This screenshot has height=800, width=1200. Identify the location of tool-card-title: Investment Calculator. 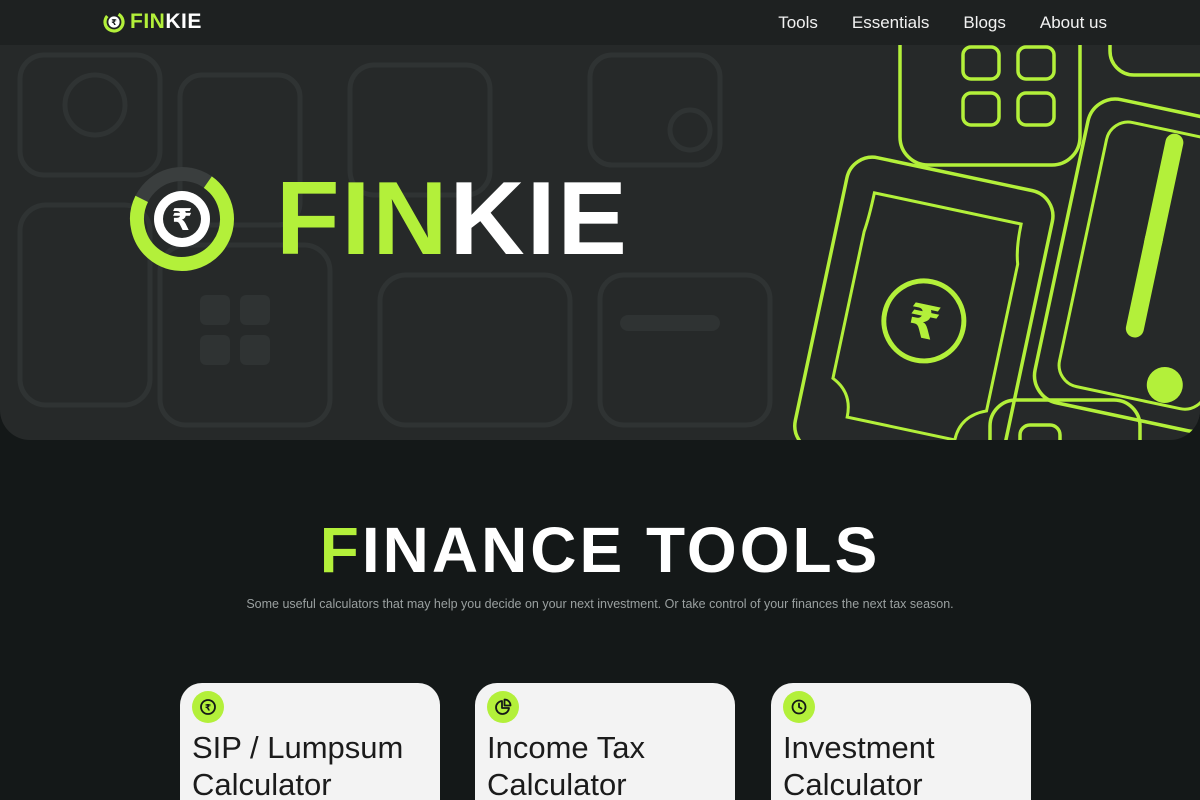
(859, 765).